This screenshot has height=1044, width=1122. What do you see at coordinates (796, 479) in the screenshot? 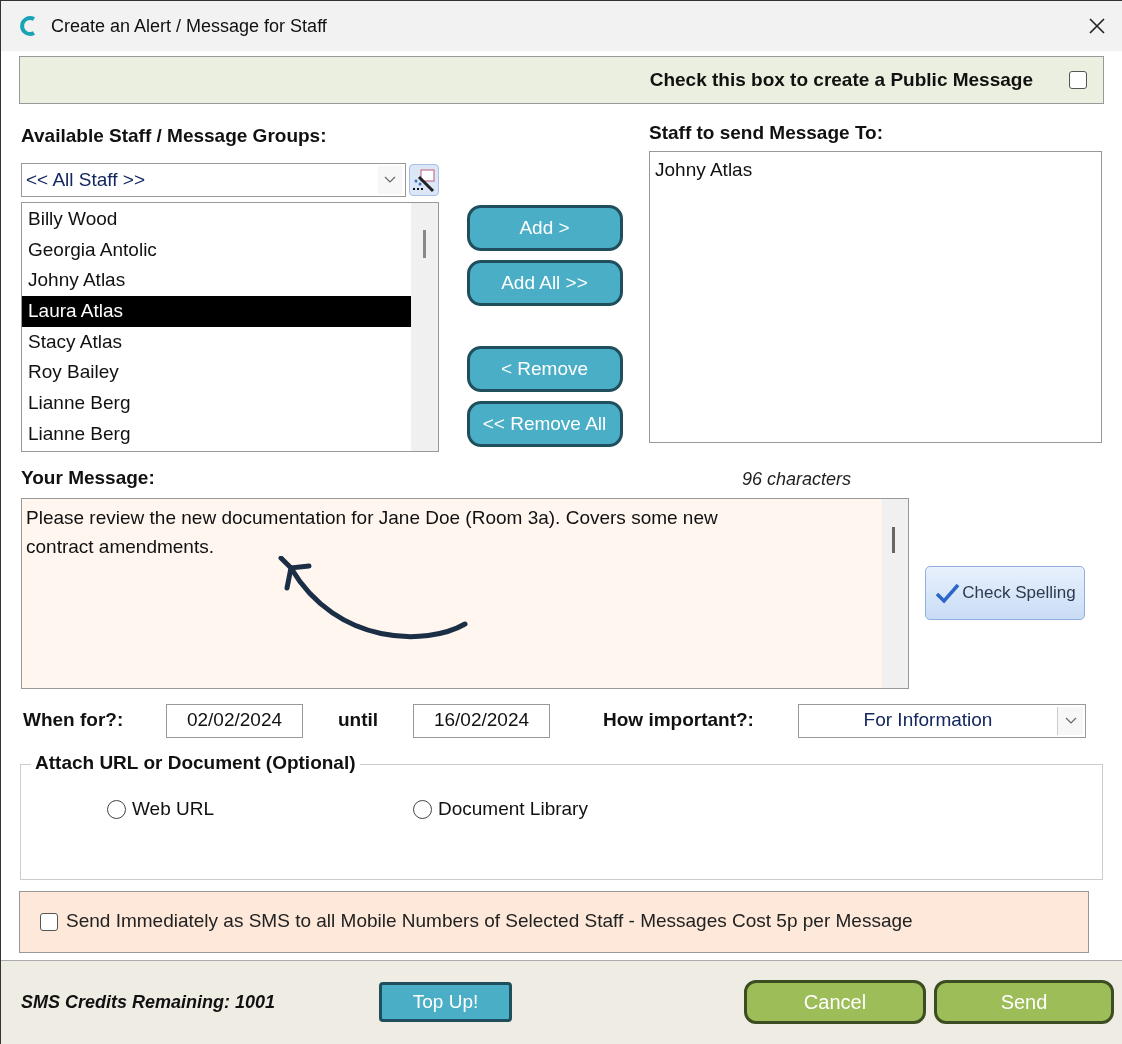
I see `character-count: 96 characters` at bounding box center [796, 479].